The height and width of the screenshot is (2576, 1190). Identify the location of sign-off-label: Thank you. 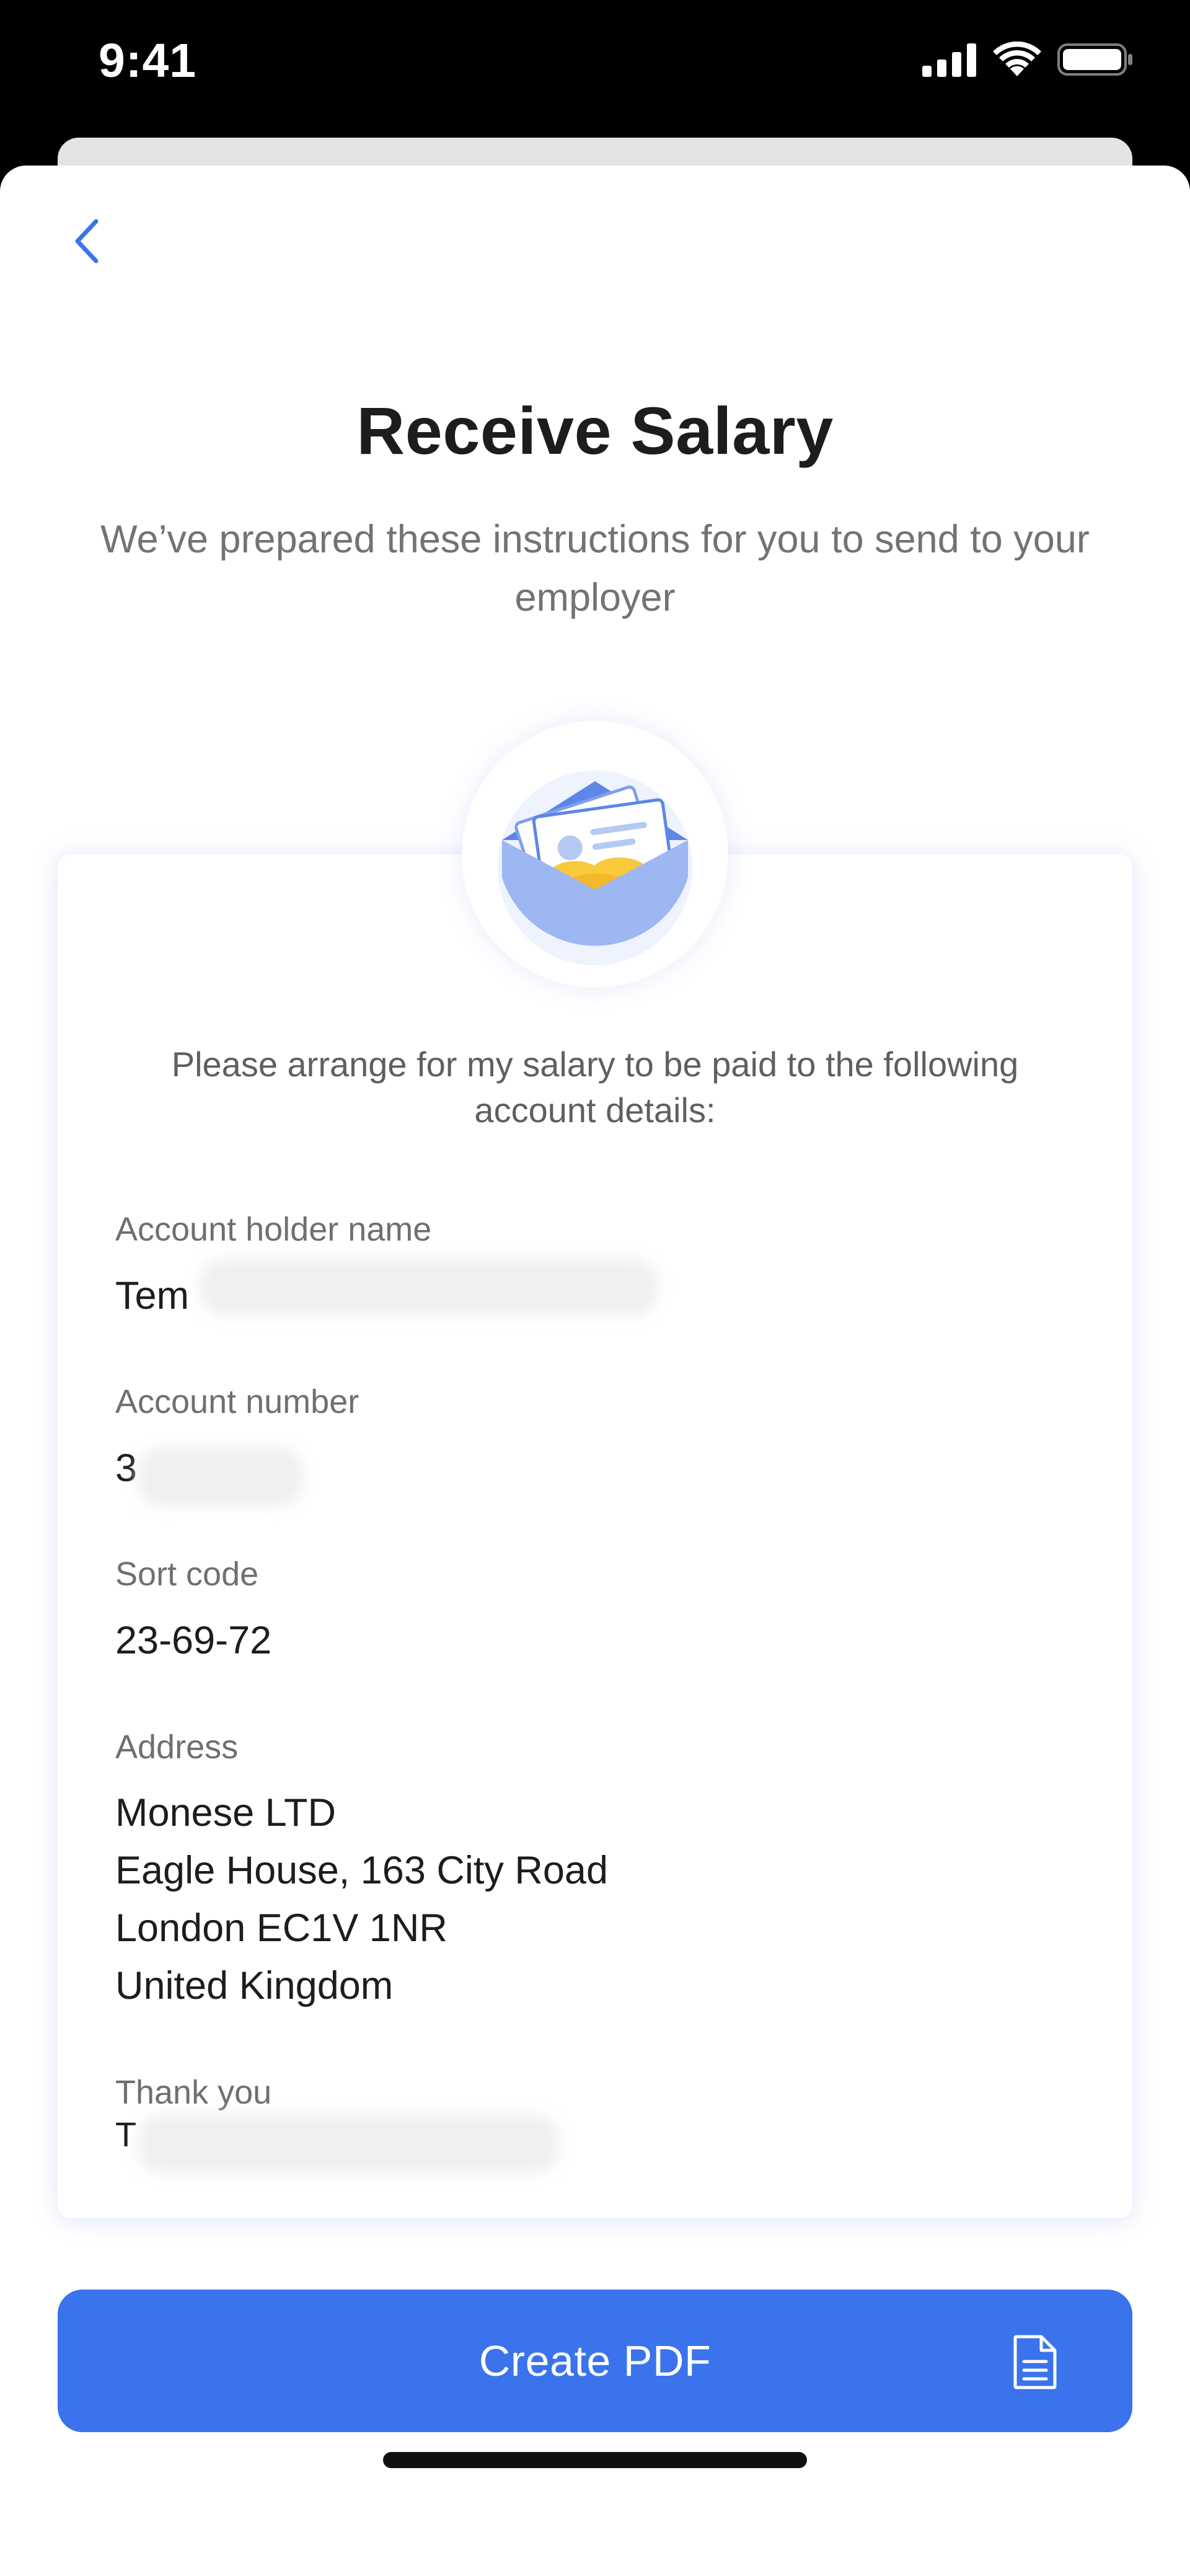
(193, 2092).